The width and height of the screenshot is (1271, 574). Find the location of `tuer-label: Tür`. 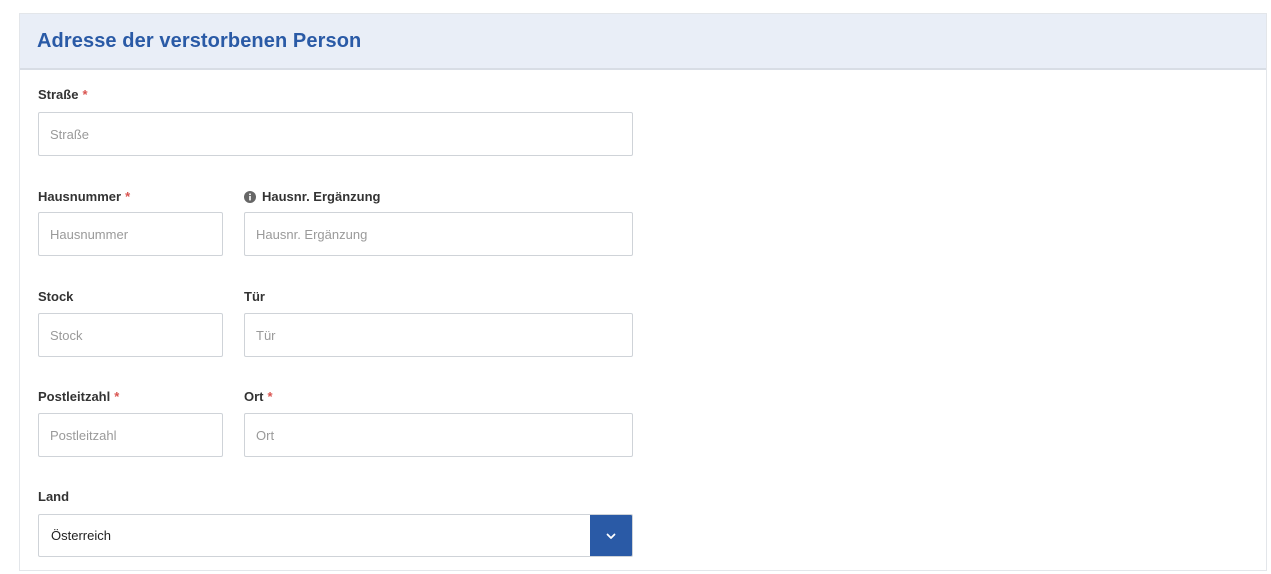

tuer-label: Tür is located at coordinates (254, 296).